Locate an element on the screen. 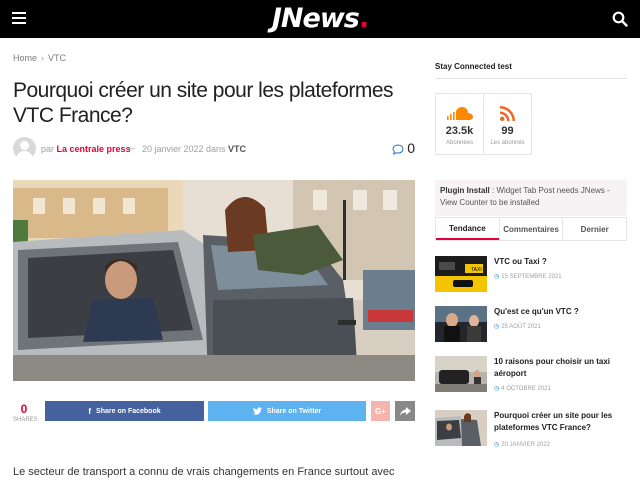  search-icon is located at coordinates (620, 19).